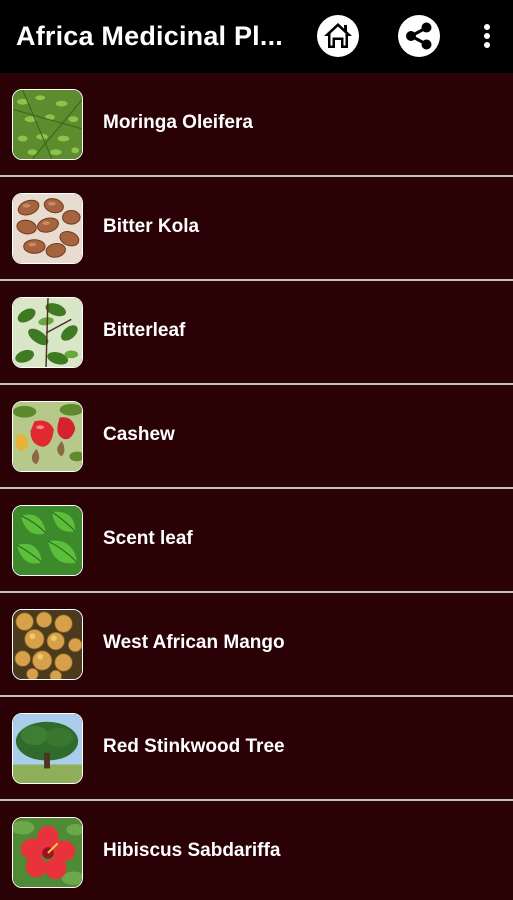  I want to click on kola-nuts-thumbnail, so click(47, 228).